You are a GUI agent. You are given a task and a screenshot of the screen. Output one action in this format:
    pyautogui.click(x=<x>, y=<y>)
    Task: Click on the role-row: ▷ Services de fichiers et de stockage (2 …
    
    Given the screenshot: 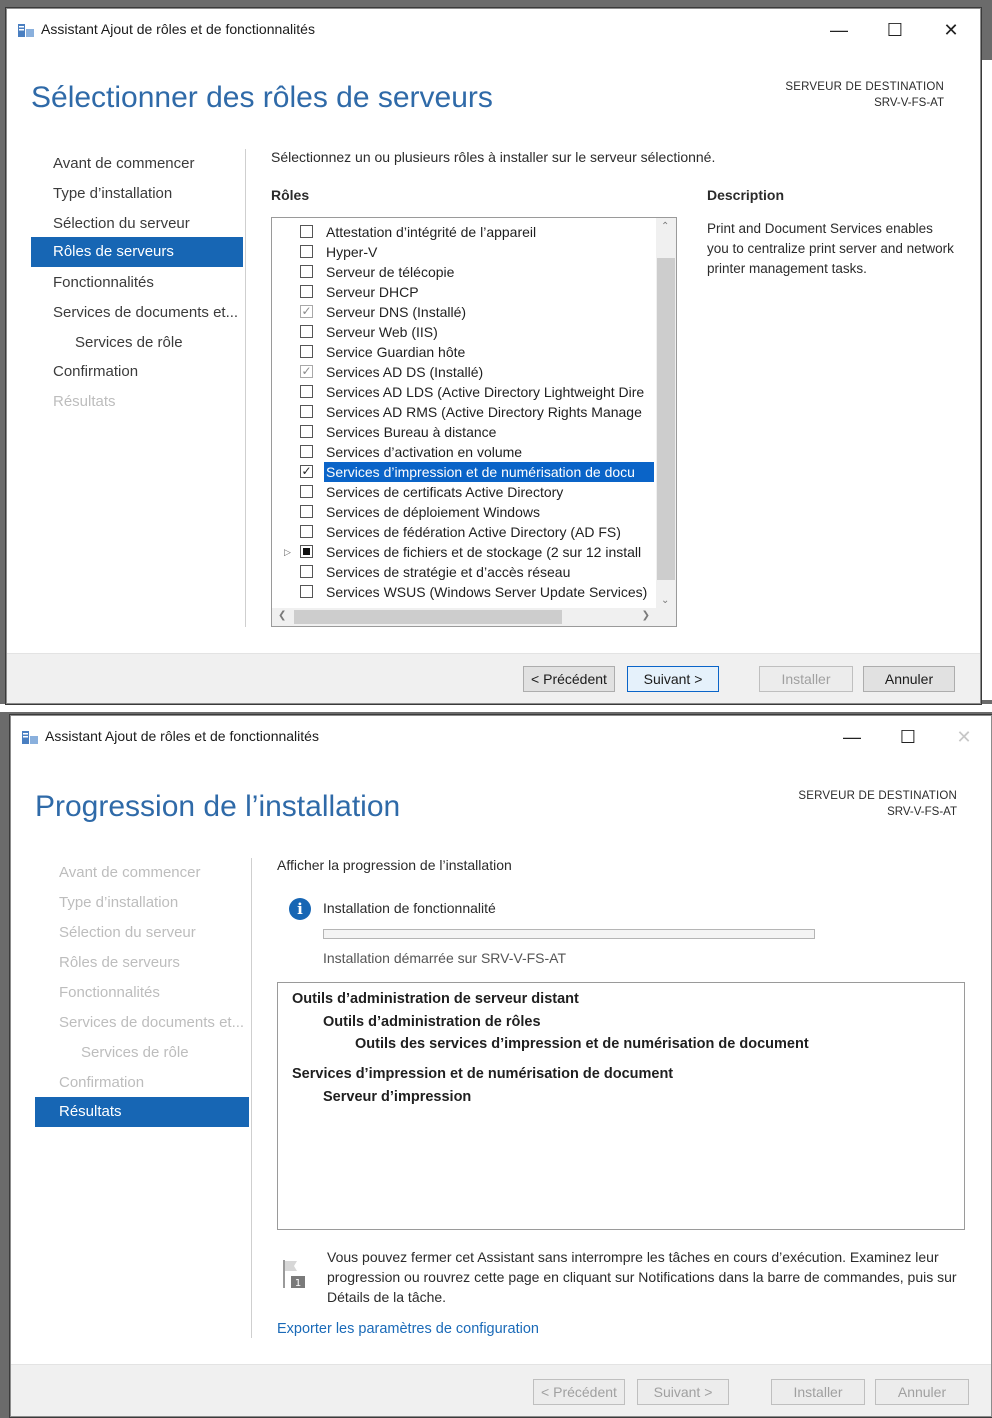 What is the action you would take?
    pyautogui.click(x=463, y=552)
    